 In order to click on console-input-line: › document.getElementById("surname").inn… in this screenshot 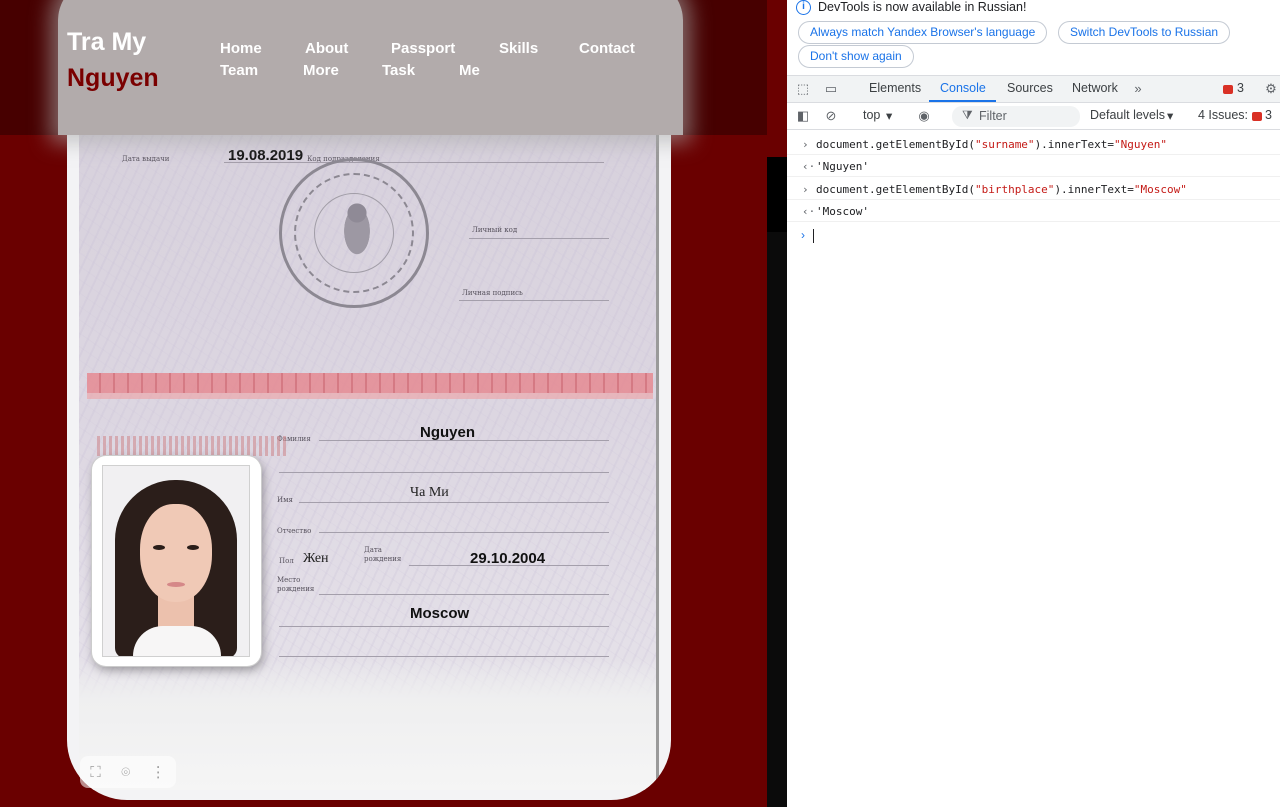, I will do `click(1033, 144)`.